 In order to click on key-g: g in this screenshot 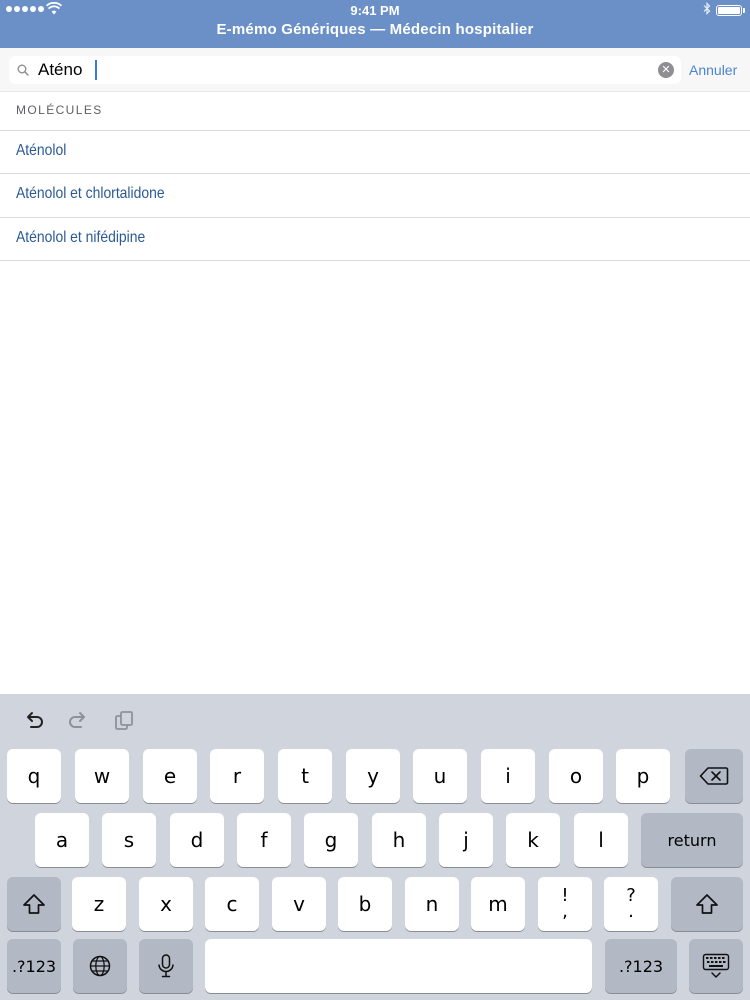, I will do `click(331, 840)`.